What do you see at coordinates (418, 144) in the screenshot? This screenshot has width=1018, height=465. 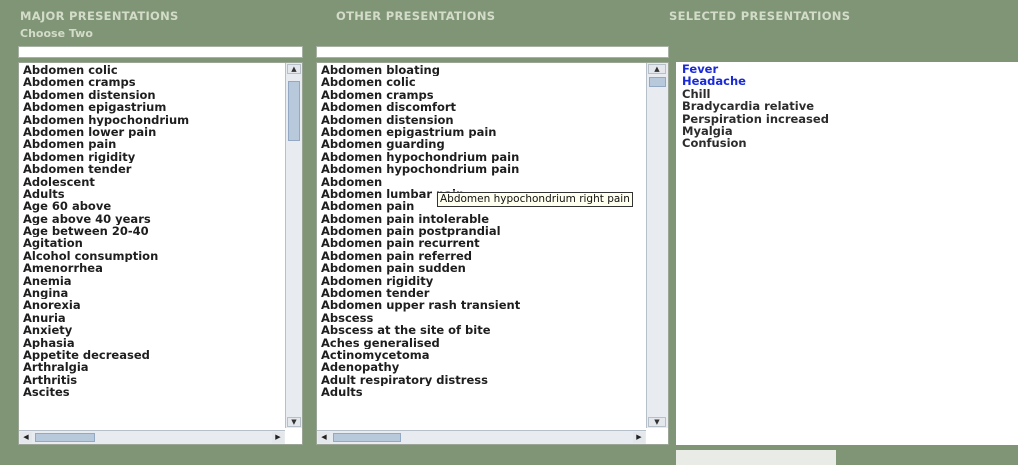 I see `list-item: Abdomen guarding` at bounding box center [418, 144].